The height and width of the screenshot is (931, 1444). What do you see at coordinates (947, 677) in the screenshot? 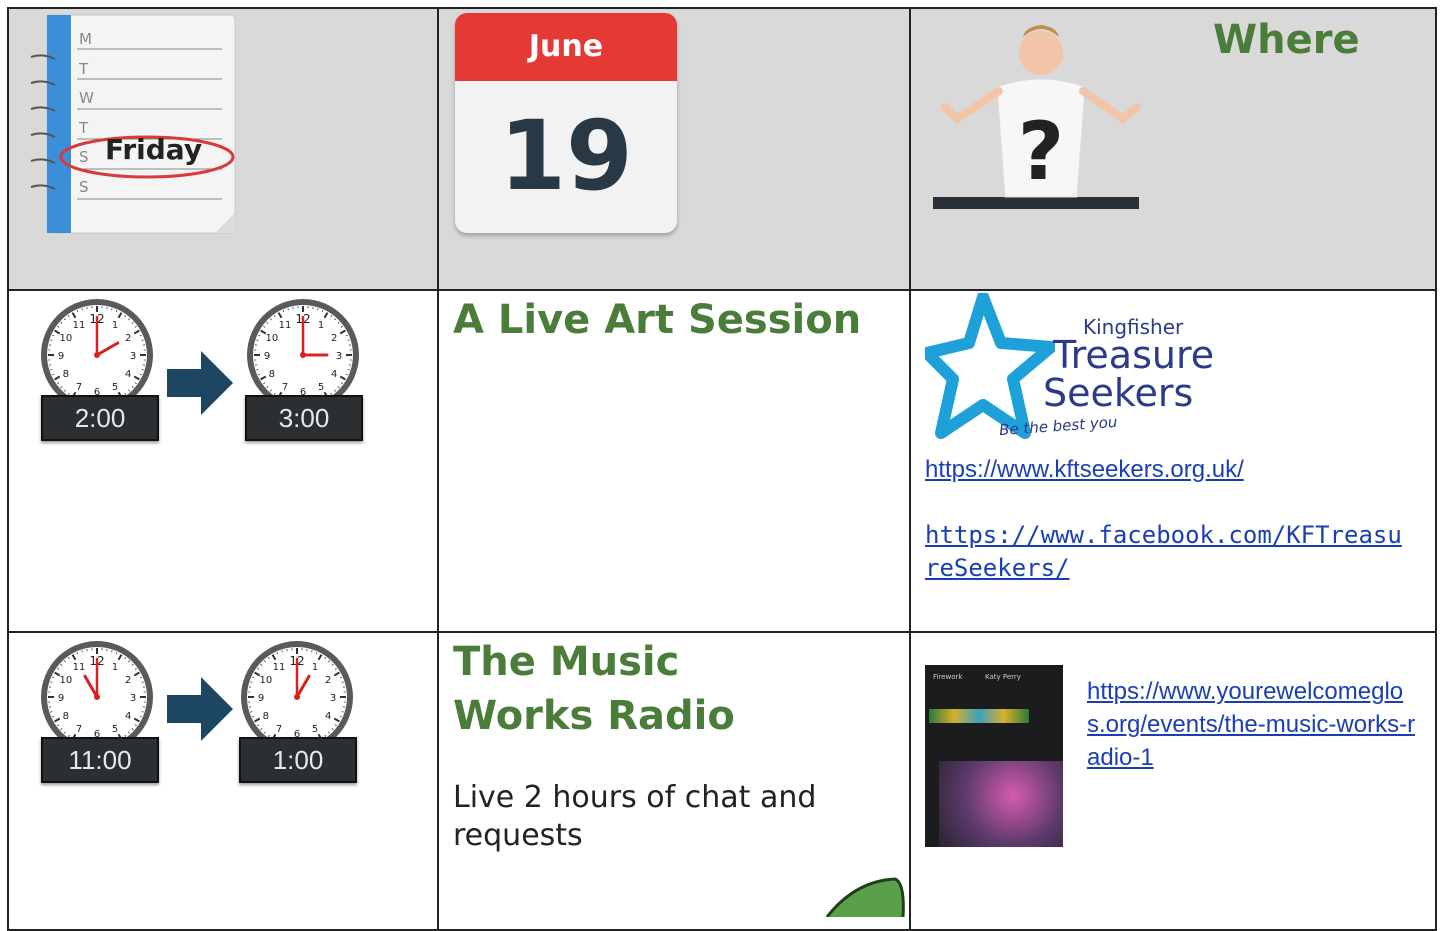
I see `thumb-label-left: Firework` at bounding box center [947, 677].